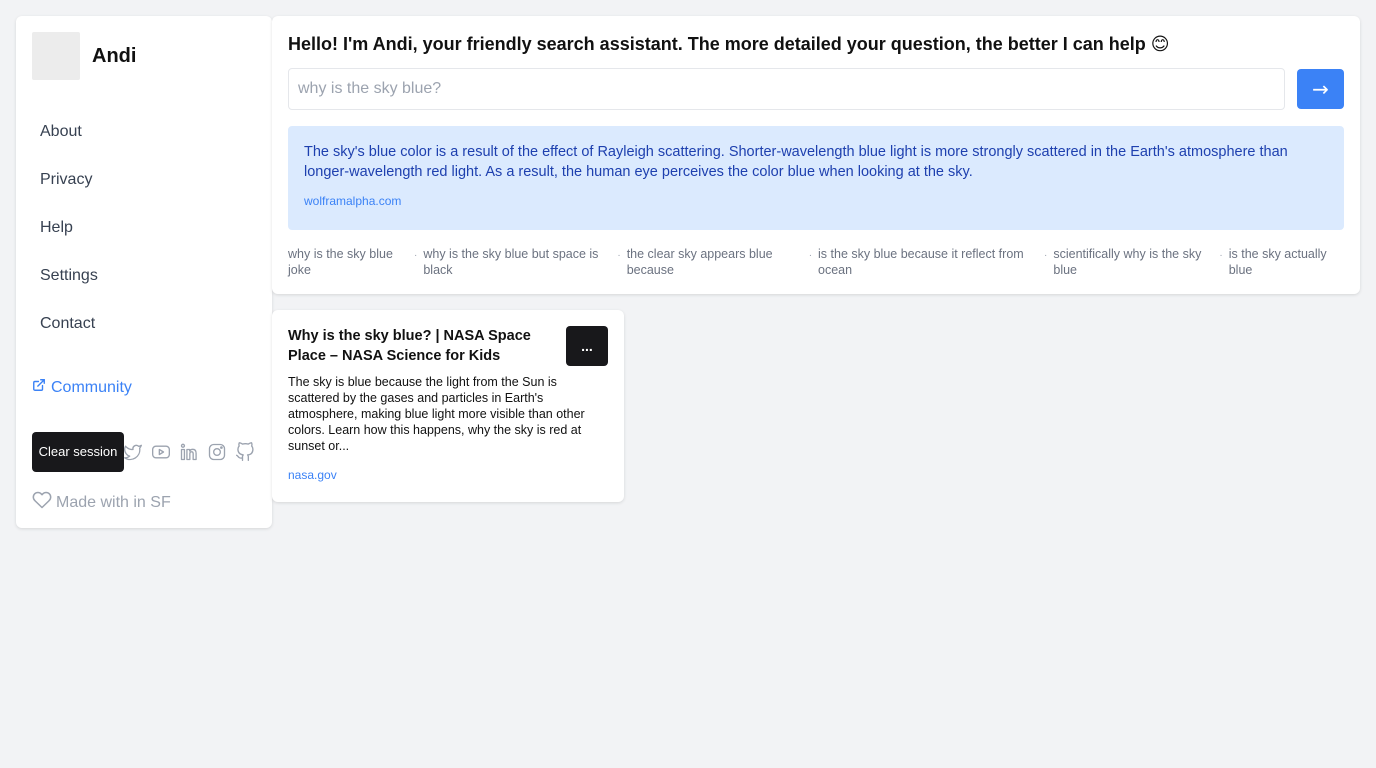 The height and width of the screenshot is (768, 1376). What do you see at coordinates (816, 201) in the screenshot?
I see `answer-source-link: wolframalpha.com` at bounding box center [816, 201].